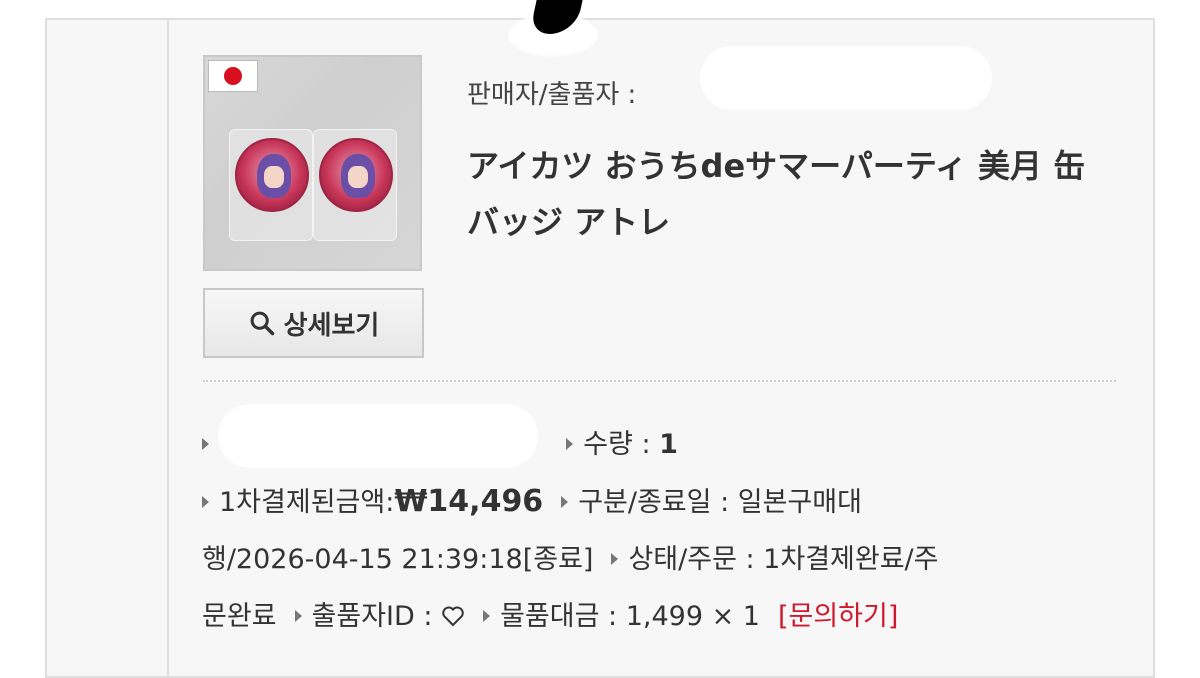  I want to click on seller-redaction, so click(846, 78).